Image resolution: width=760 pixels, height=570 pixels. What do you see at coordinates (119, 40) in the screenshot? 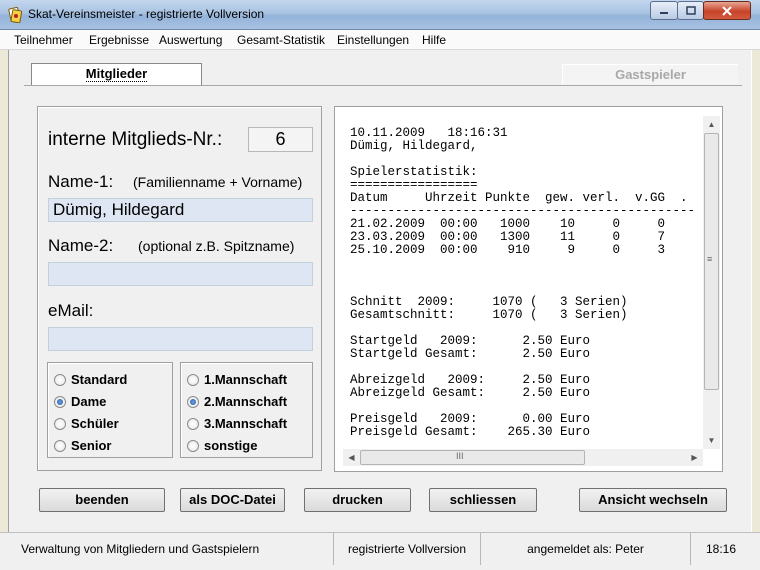
I see `menu-ergebnisse: Ergebnisse` at bounding box center [119, 40].